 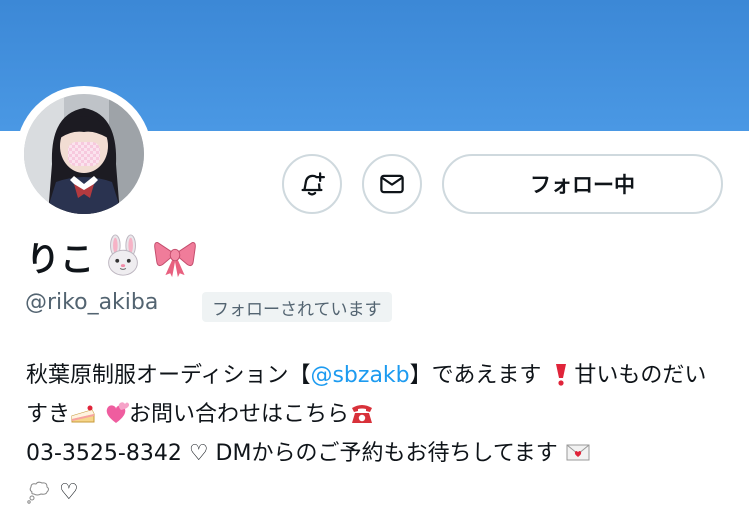 What do you see at coordinates (561, 374) in the screenshot?
I see `exclamation-icon` at bounding box center [561, 374].